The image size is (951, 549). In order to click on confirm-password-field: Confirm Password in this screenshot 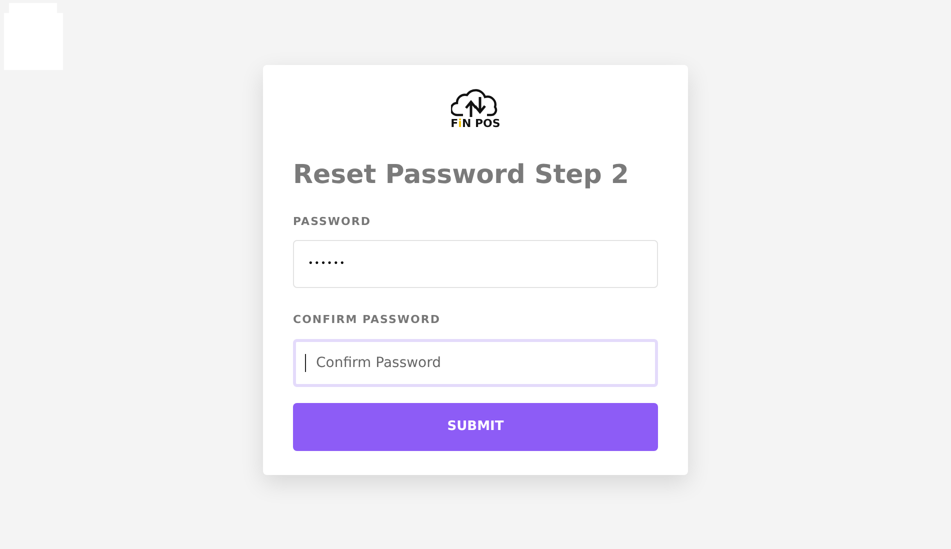, I will do `click(475, 362)`.